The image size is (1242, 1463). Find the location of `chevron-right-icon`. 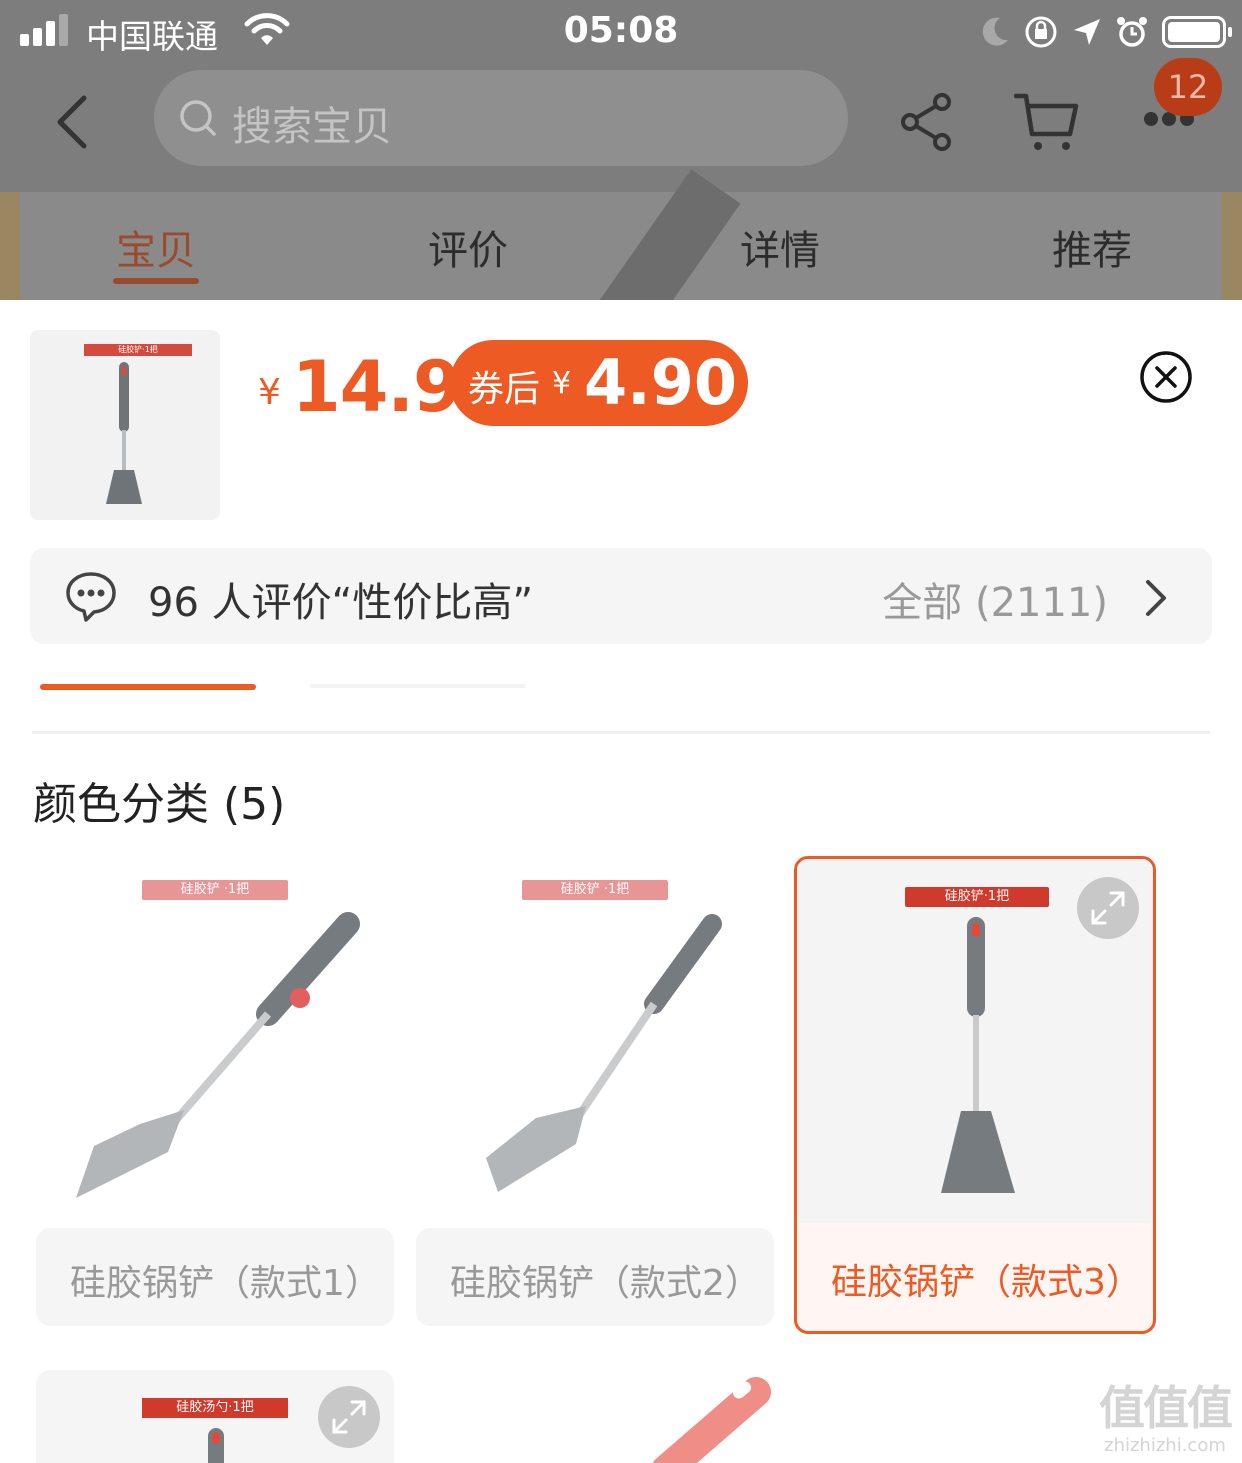

chevron-right-icon is located at coordinates (1156, 598).